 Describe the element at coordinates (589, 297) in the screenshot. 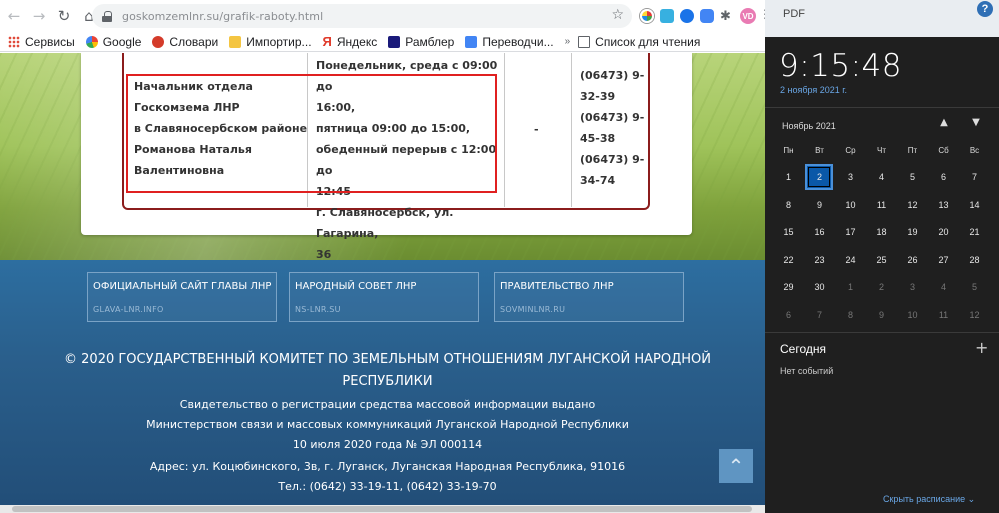

I see `footer-link-pravitelstvo: ПРАВИТЕЛЬСТВО ЛНР SOVMINLNR.RU` at that location.